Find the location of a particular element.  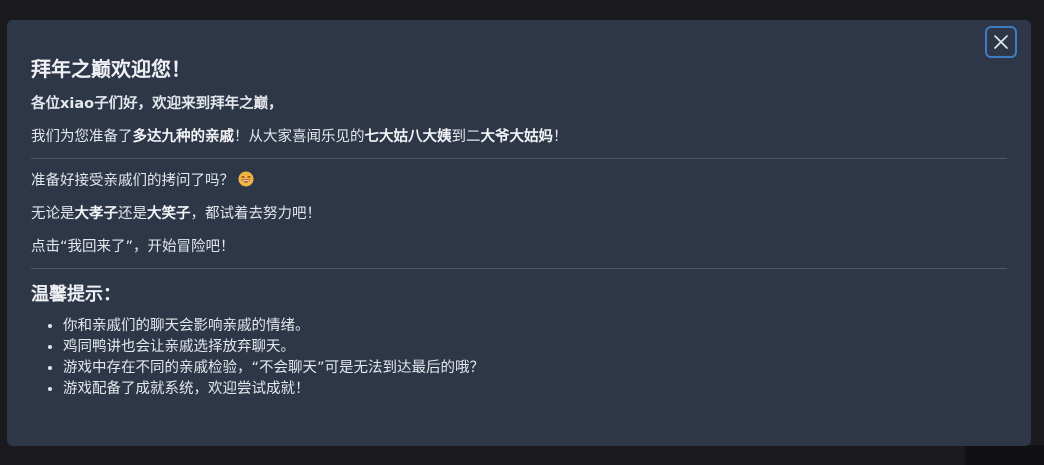

tip-item: 游戏中存在不同的亲戚检验，“不会聊天”可是无法到达最后的哦？ is located at coordinates (535, 368).